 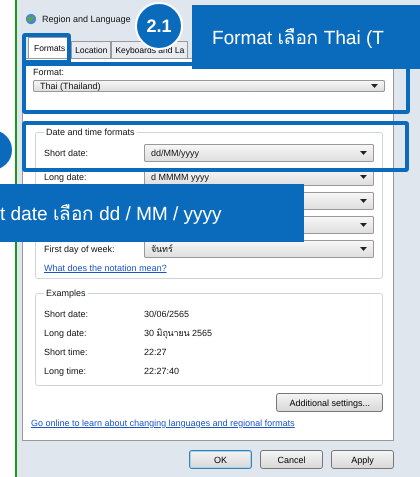 What do you see at coordinates (291, 459) in the screenshot?
I see `dialog-button: Cancel` at bounding box center [291, 459].